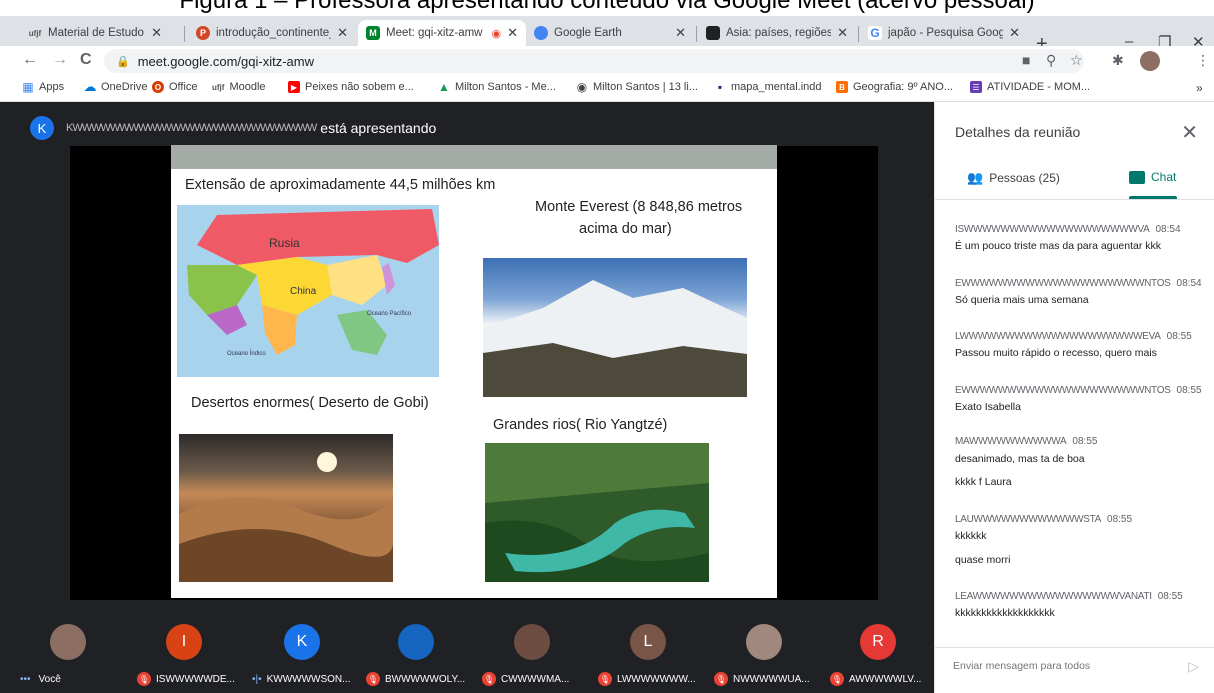 This screenshot has height=693, width=1214. Describe the element at coordinates (378, 128) in the screenshot. I see `presenting-label: está apresentando` at that location.